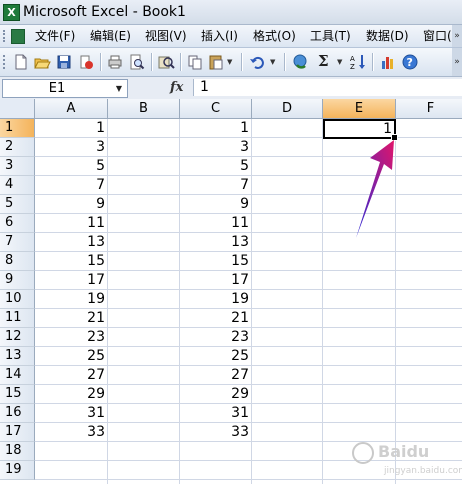 Image resolution: width=462 pixels, height=484 pixels. I want to click on window-title: Microsoft Excel - Book1, so click(104, 12).